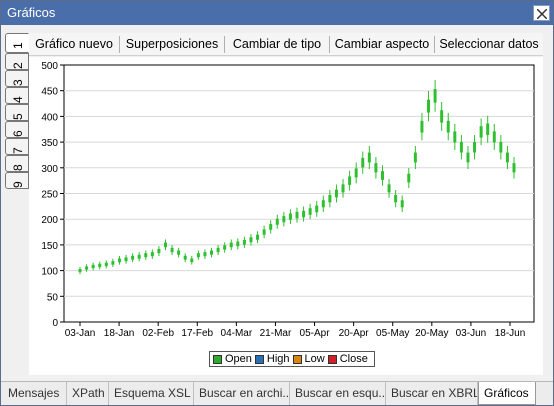 Image resolution: width=554 pixels, height=406 pixels. I want to click on legend-label: Open, so click(238, 359).